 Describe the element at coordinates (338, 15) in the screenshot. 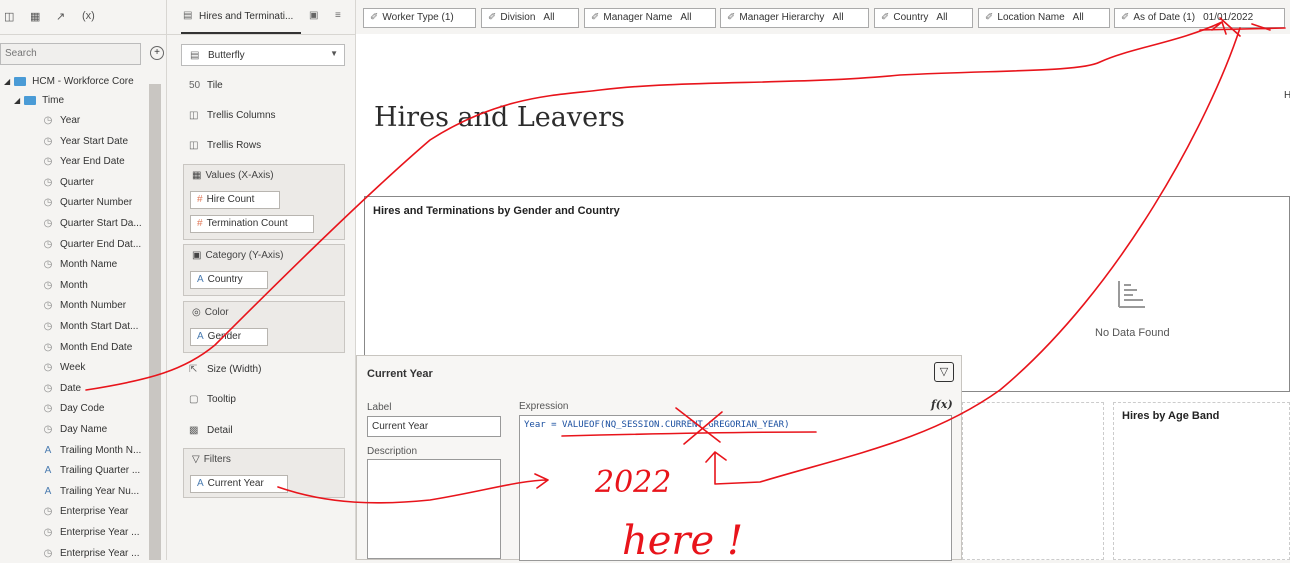

I see `filter-settings-icon: ≡` at that location.